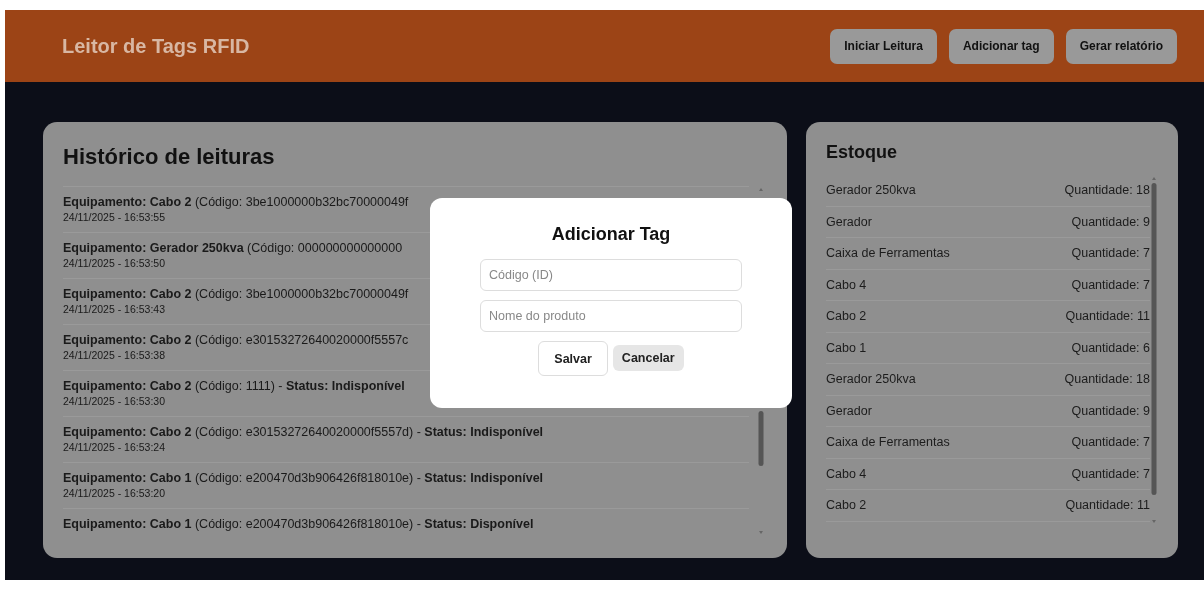 Image resolution: width=1204 pixels, height=590 pixels. What do you see at coordinates (862, 152) in the screenshot?
I see `panel-title: Estoque` at bounding box center [862, 152].